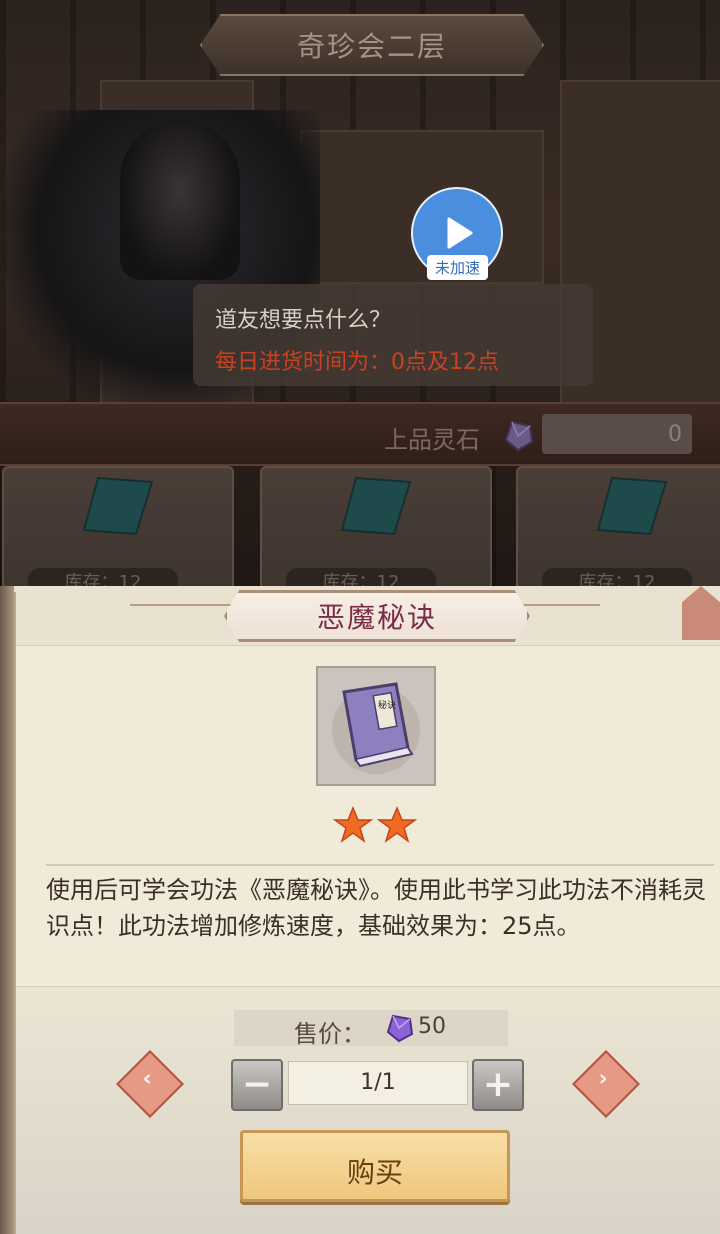 This screenshot has width=720, height=1234. Describe the element at coordinates (675, 434) in the screenshot. I see `currency-amount: 0` at that location.